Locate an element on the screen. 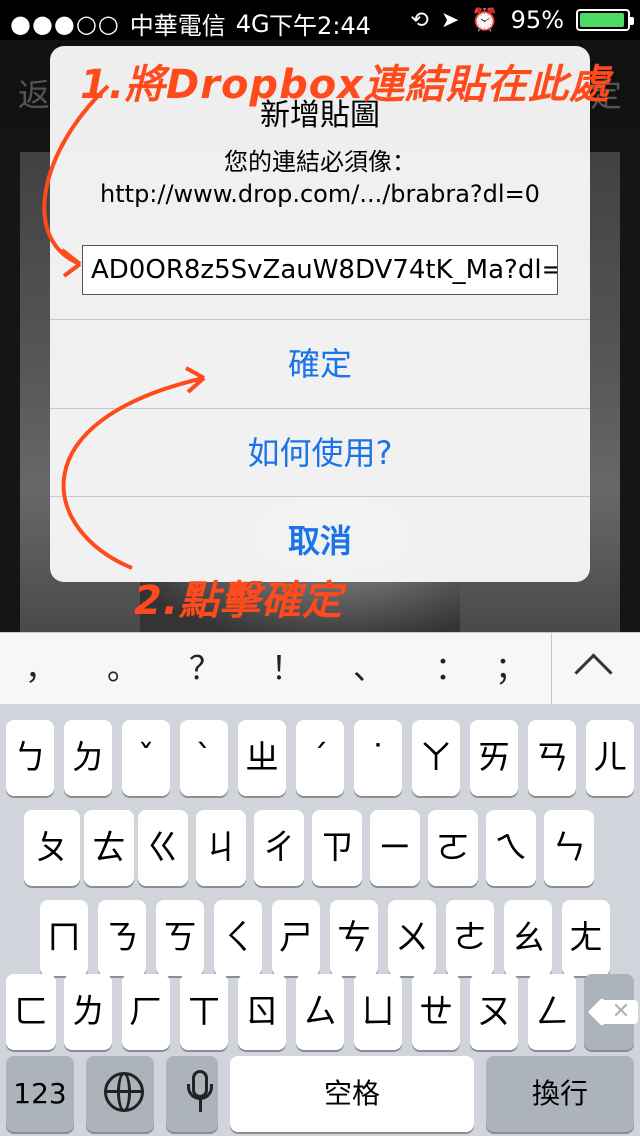  delete-key: ✕ is located at coordinates (611, 1012).